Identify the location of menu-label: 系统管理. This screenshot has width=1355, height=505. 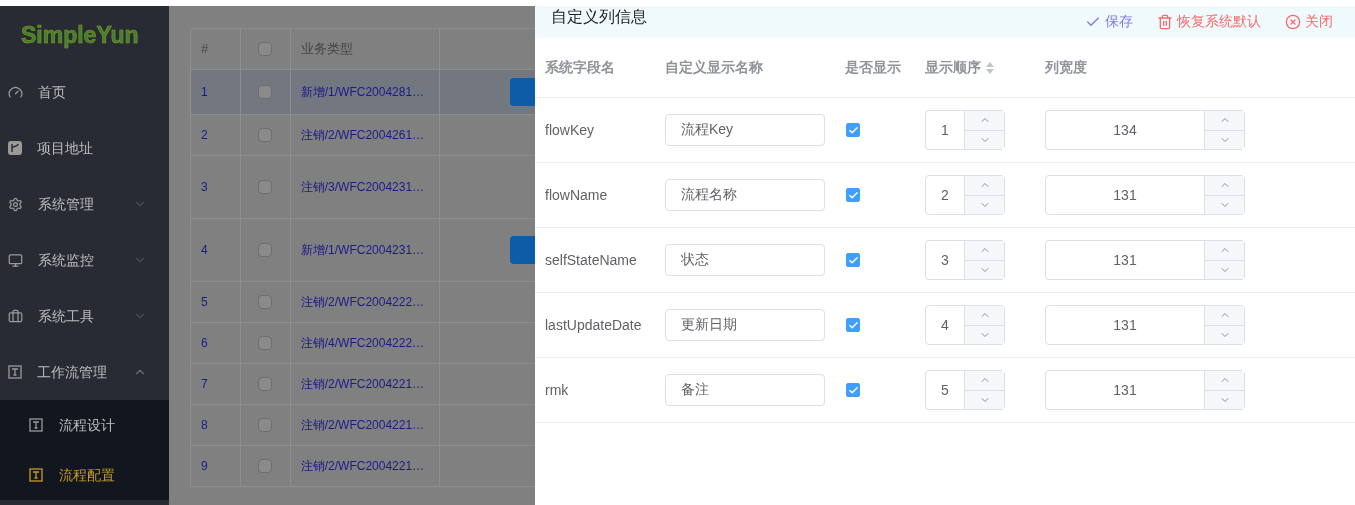
(66, 204).